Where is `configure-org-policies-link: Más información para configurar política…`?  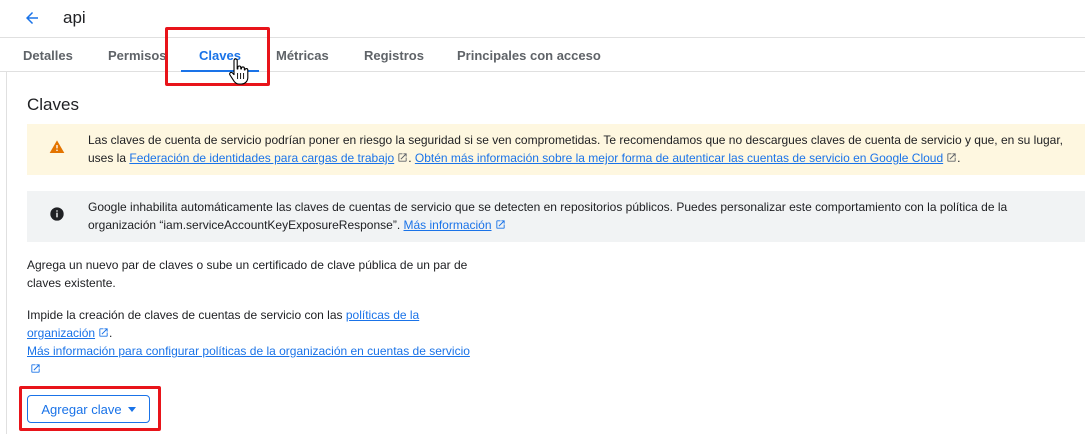
configure-org-policies-link: Más información para configurar política… is located at coordinates (248, 351).